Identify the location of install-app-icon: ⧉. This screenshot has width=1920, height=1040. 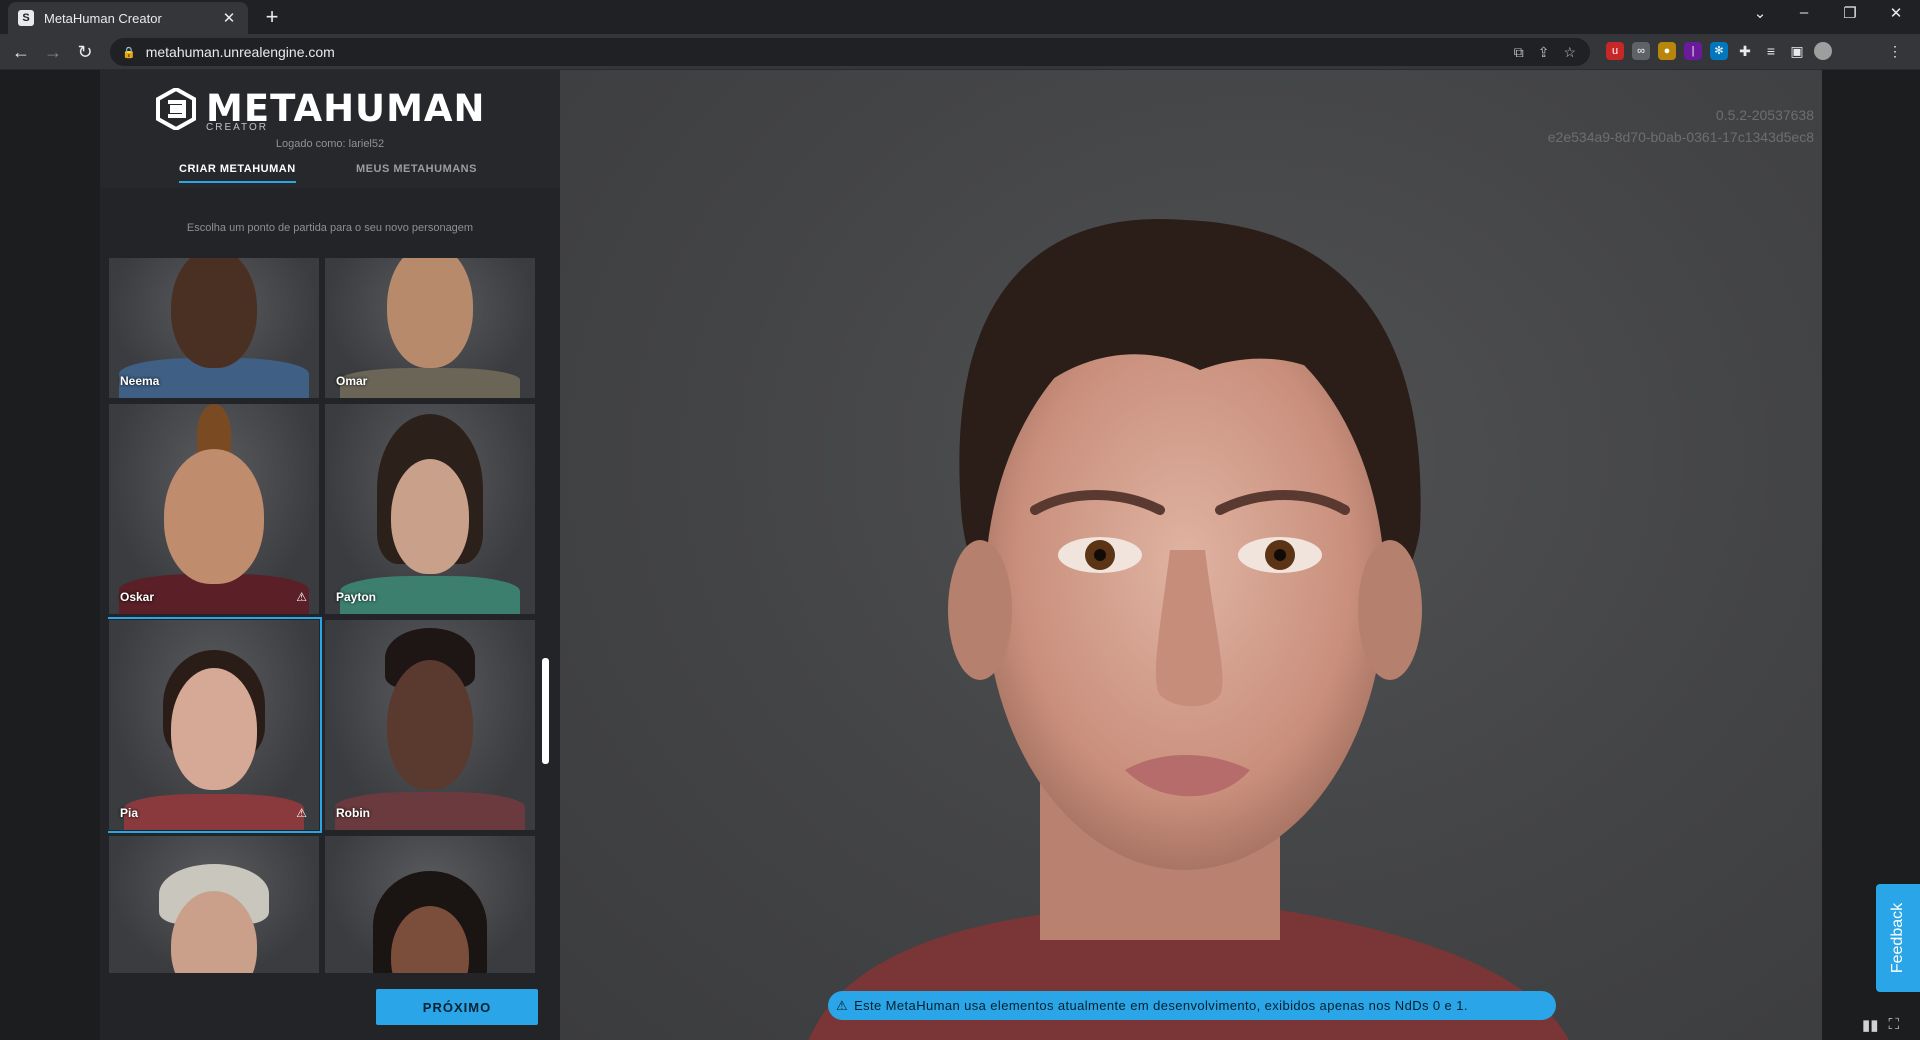
(1519, 52).